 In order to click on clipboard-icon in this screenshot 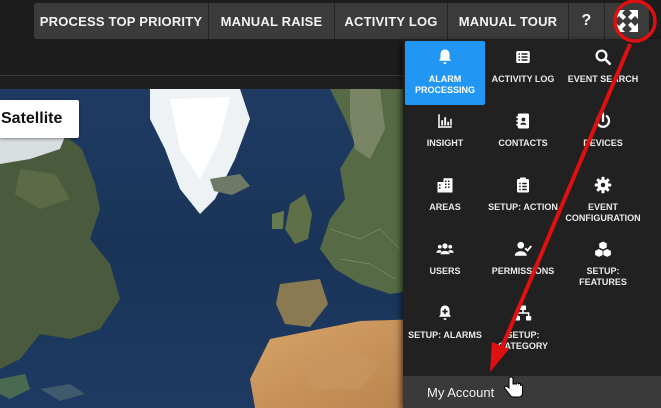, I will do `click(523, 185)`.